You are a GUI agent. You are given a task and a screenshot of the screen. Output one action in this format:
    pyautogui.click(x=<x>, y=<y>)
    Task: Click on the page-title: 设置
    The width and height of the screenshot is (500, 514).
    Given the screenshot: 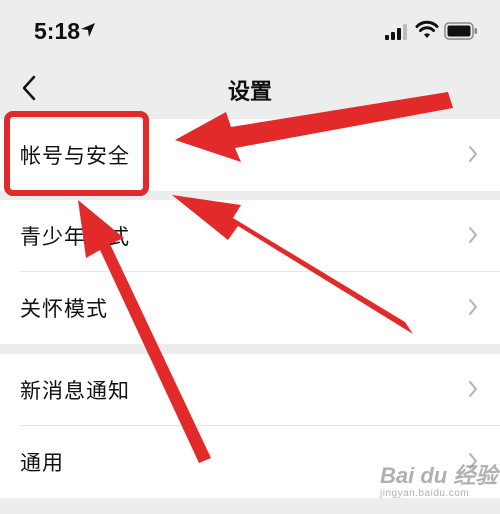 What is the action you would take?
    pyautogui.click(x=249, y=92)
    